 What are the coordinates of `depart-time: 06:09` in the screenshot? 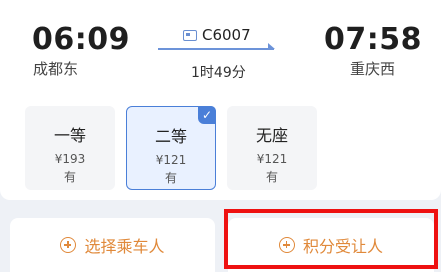 It's located at (81, 39).